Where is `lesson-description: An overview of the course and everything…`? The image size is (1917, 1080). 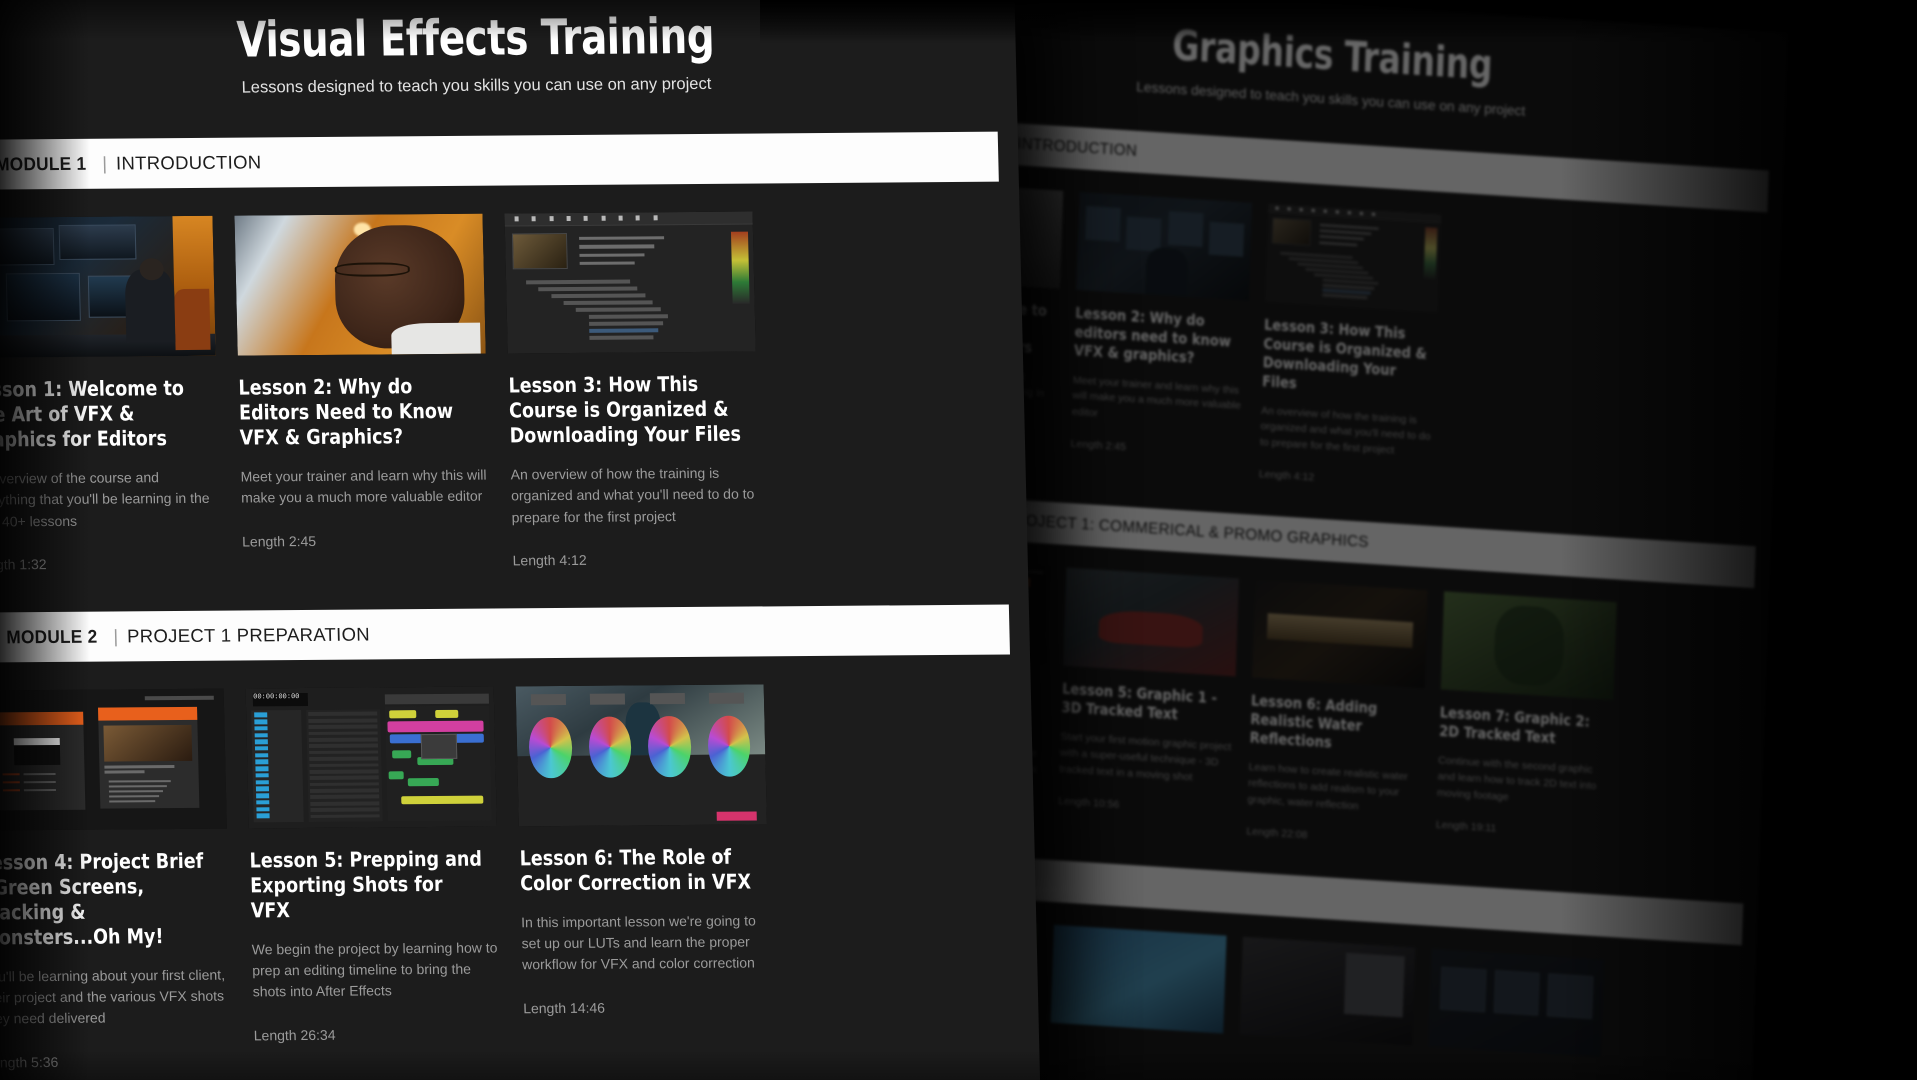
lesson-description: An overview of the course and everything… is located at coordinates (105, 499).